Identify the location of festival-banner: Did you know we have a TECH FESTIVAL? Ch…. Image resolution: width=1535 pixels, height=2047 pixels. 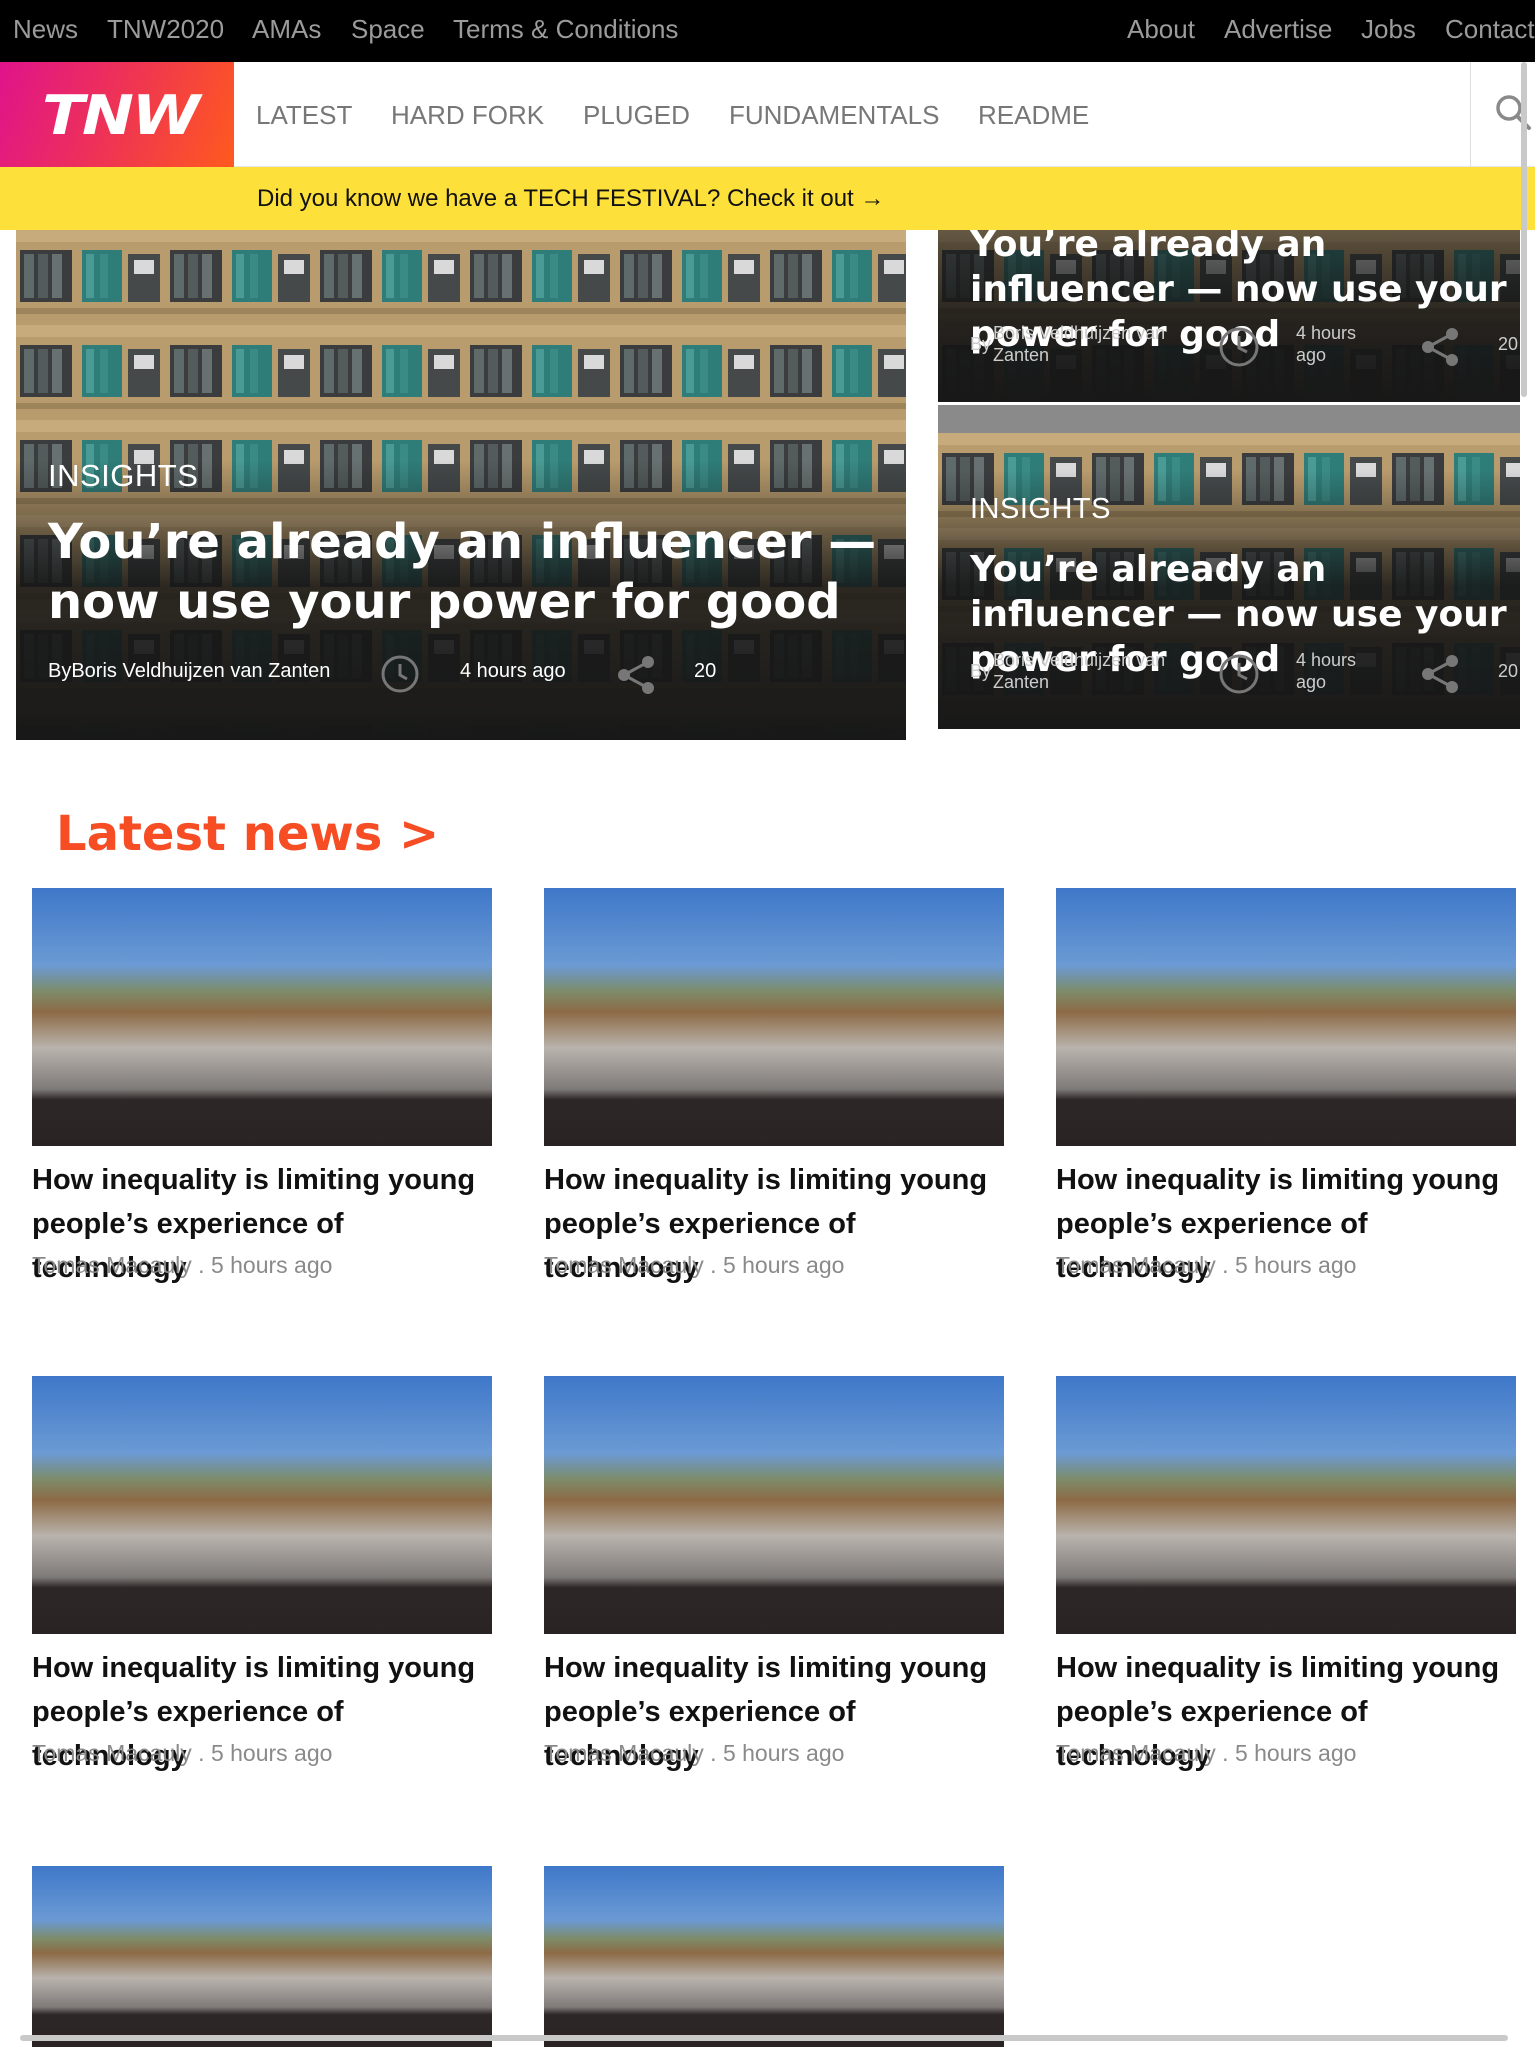
(767, 198).